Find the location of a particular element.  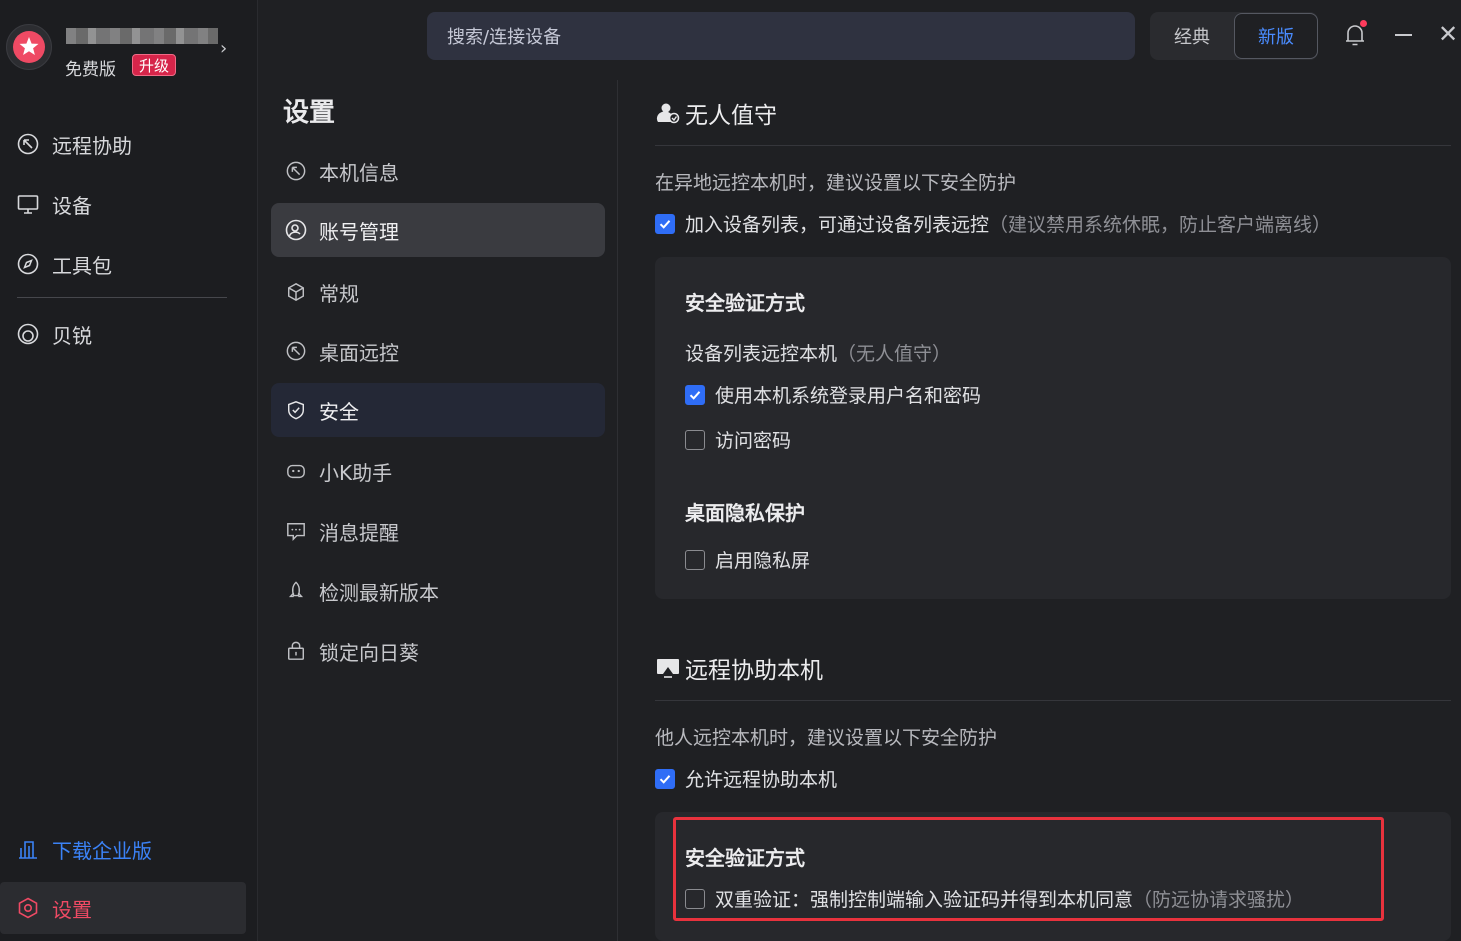

oray-icon is located at coordinates (28, 334).